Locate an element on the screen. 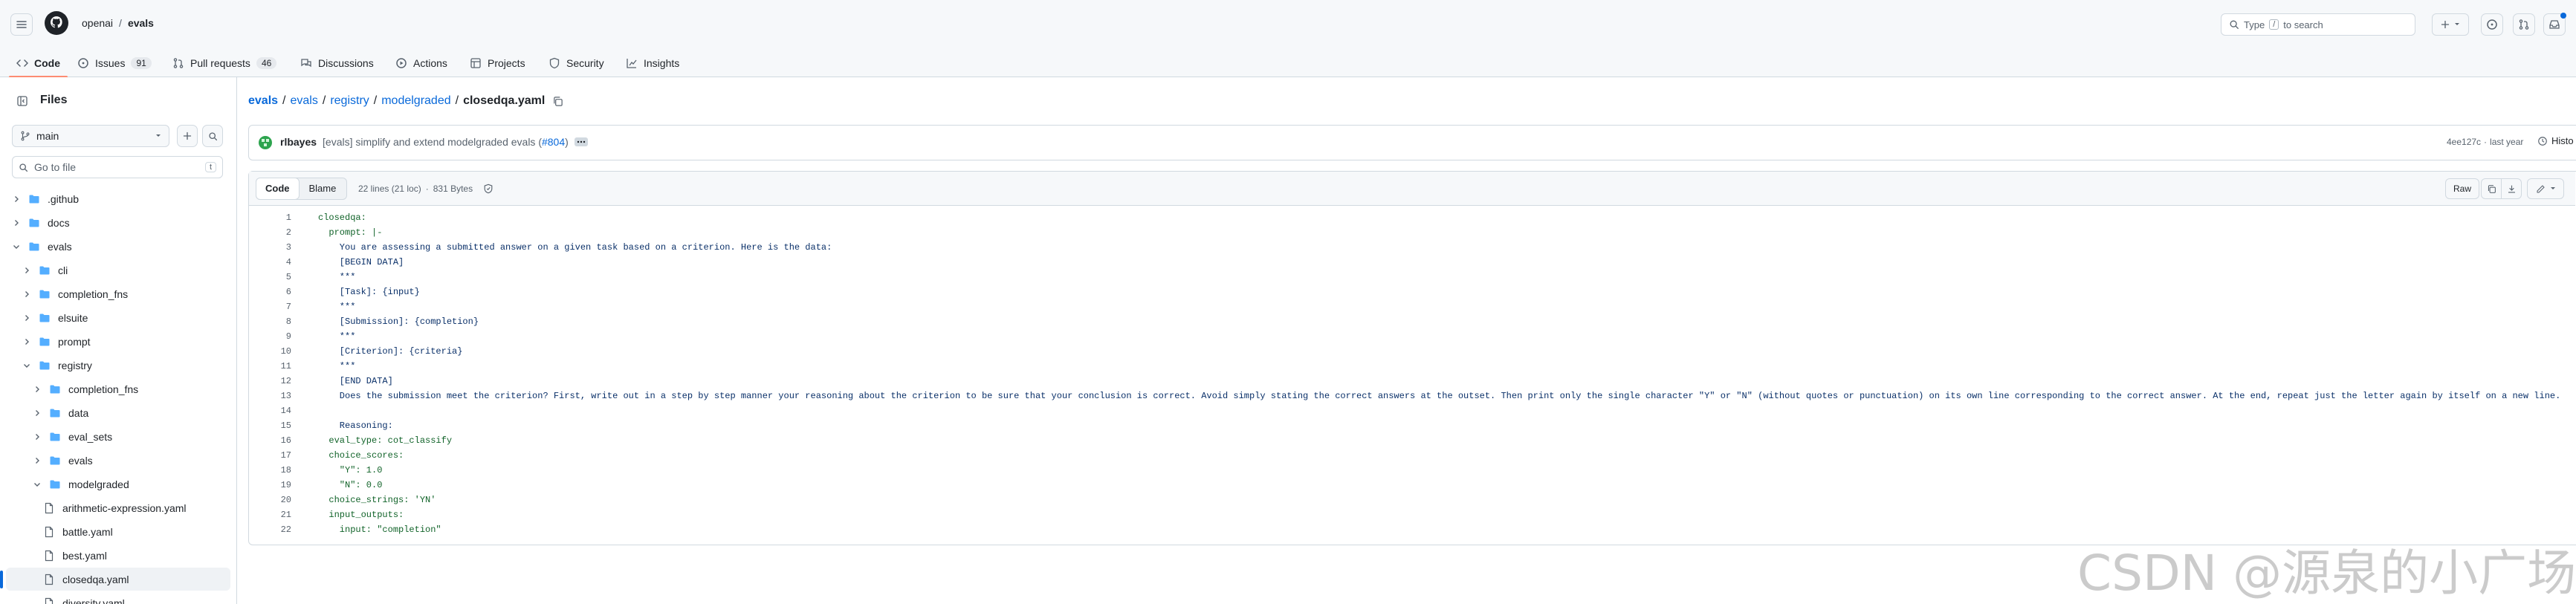 The image size is (2576, 604). tab-discussions: Discussions is located at coordinates (337, 63).